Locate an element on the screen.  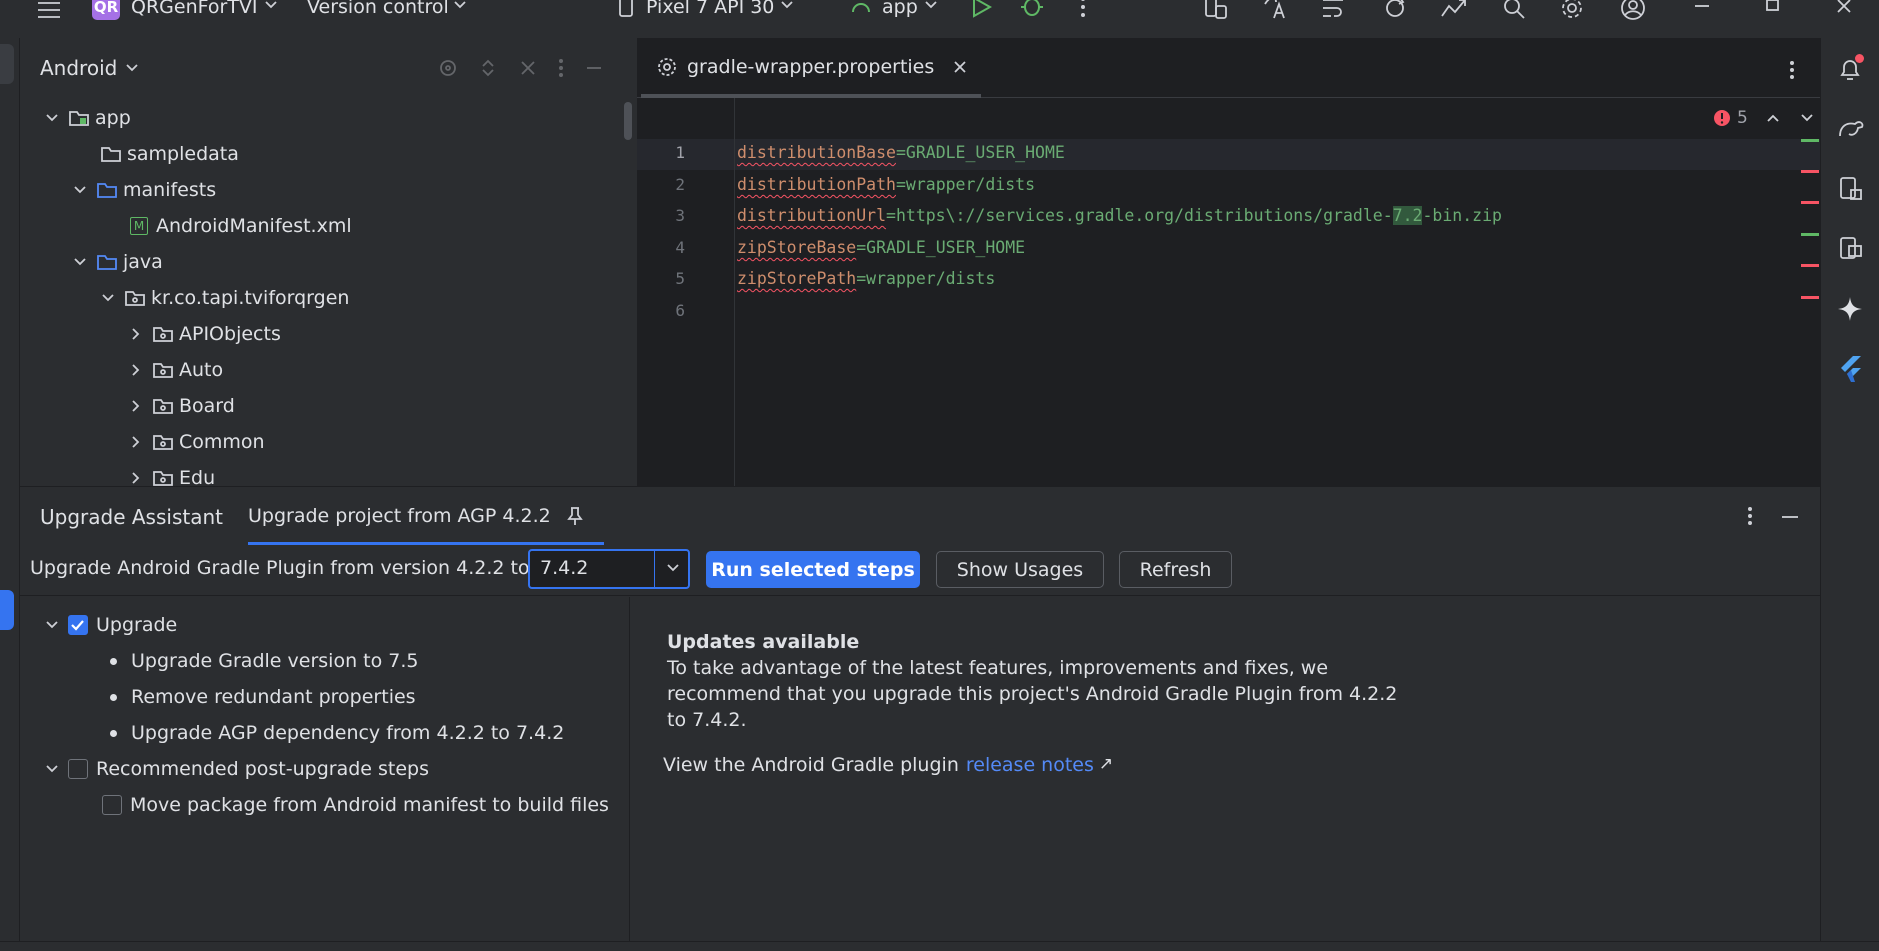
device-icon is located at coordinates (626, 9).